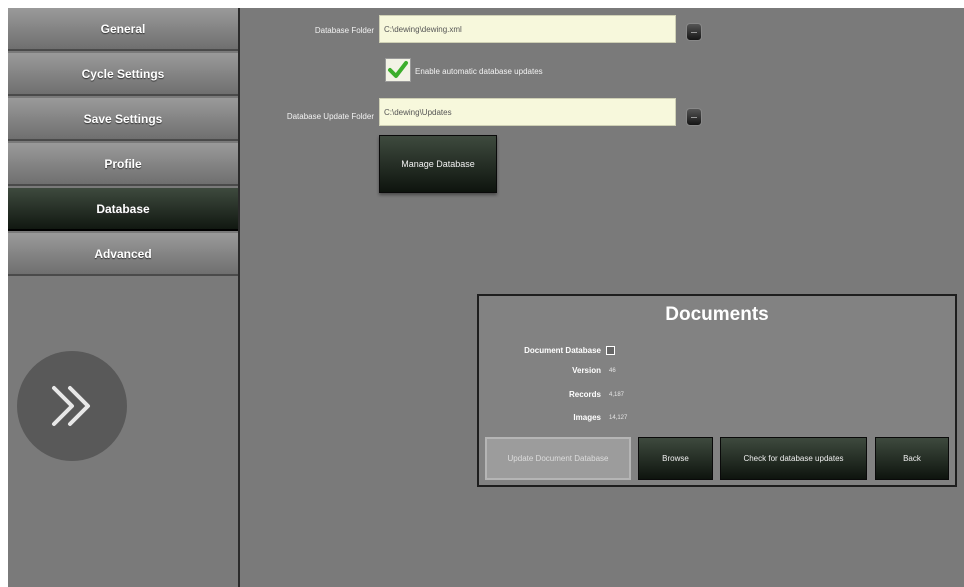  What do you see at coordinates (123, 29) in the screenshot?
I see `sidebar-item-general: General` at bounding box center [123, 29].